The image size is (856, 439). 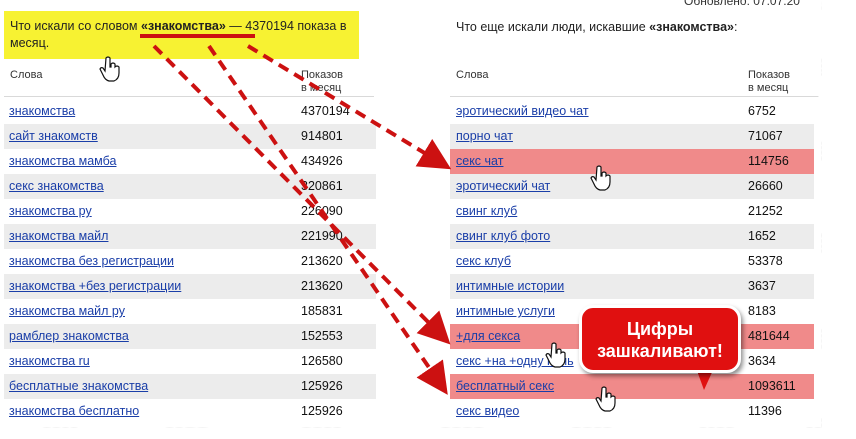 What do you see at coordinates (660, 351) in the screenshot?
I see `callout-line2: зашкаливают!` at bounding box center [660, 351].